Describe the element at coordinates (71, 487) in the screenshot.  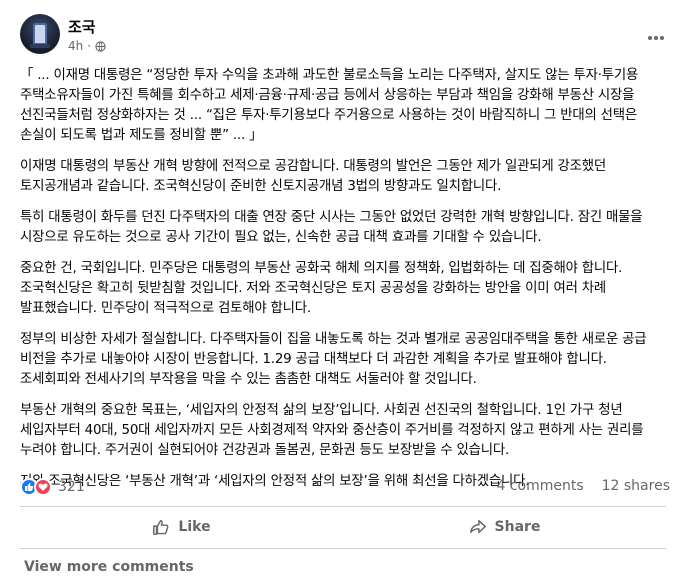
I see `reaction-count: 321` at that location.